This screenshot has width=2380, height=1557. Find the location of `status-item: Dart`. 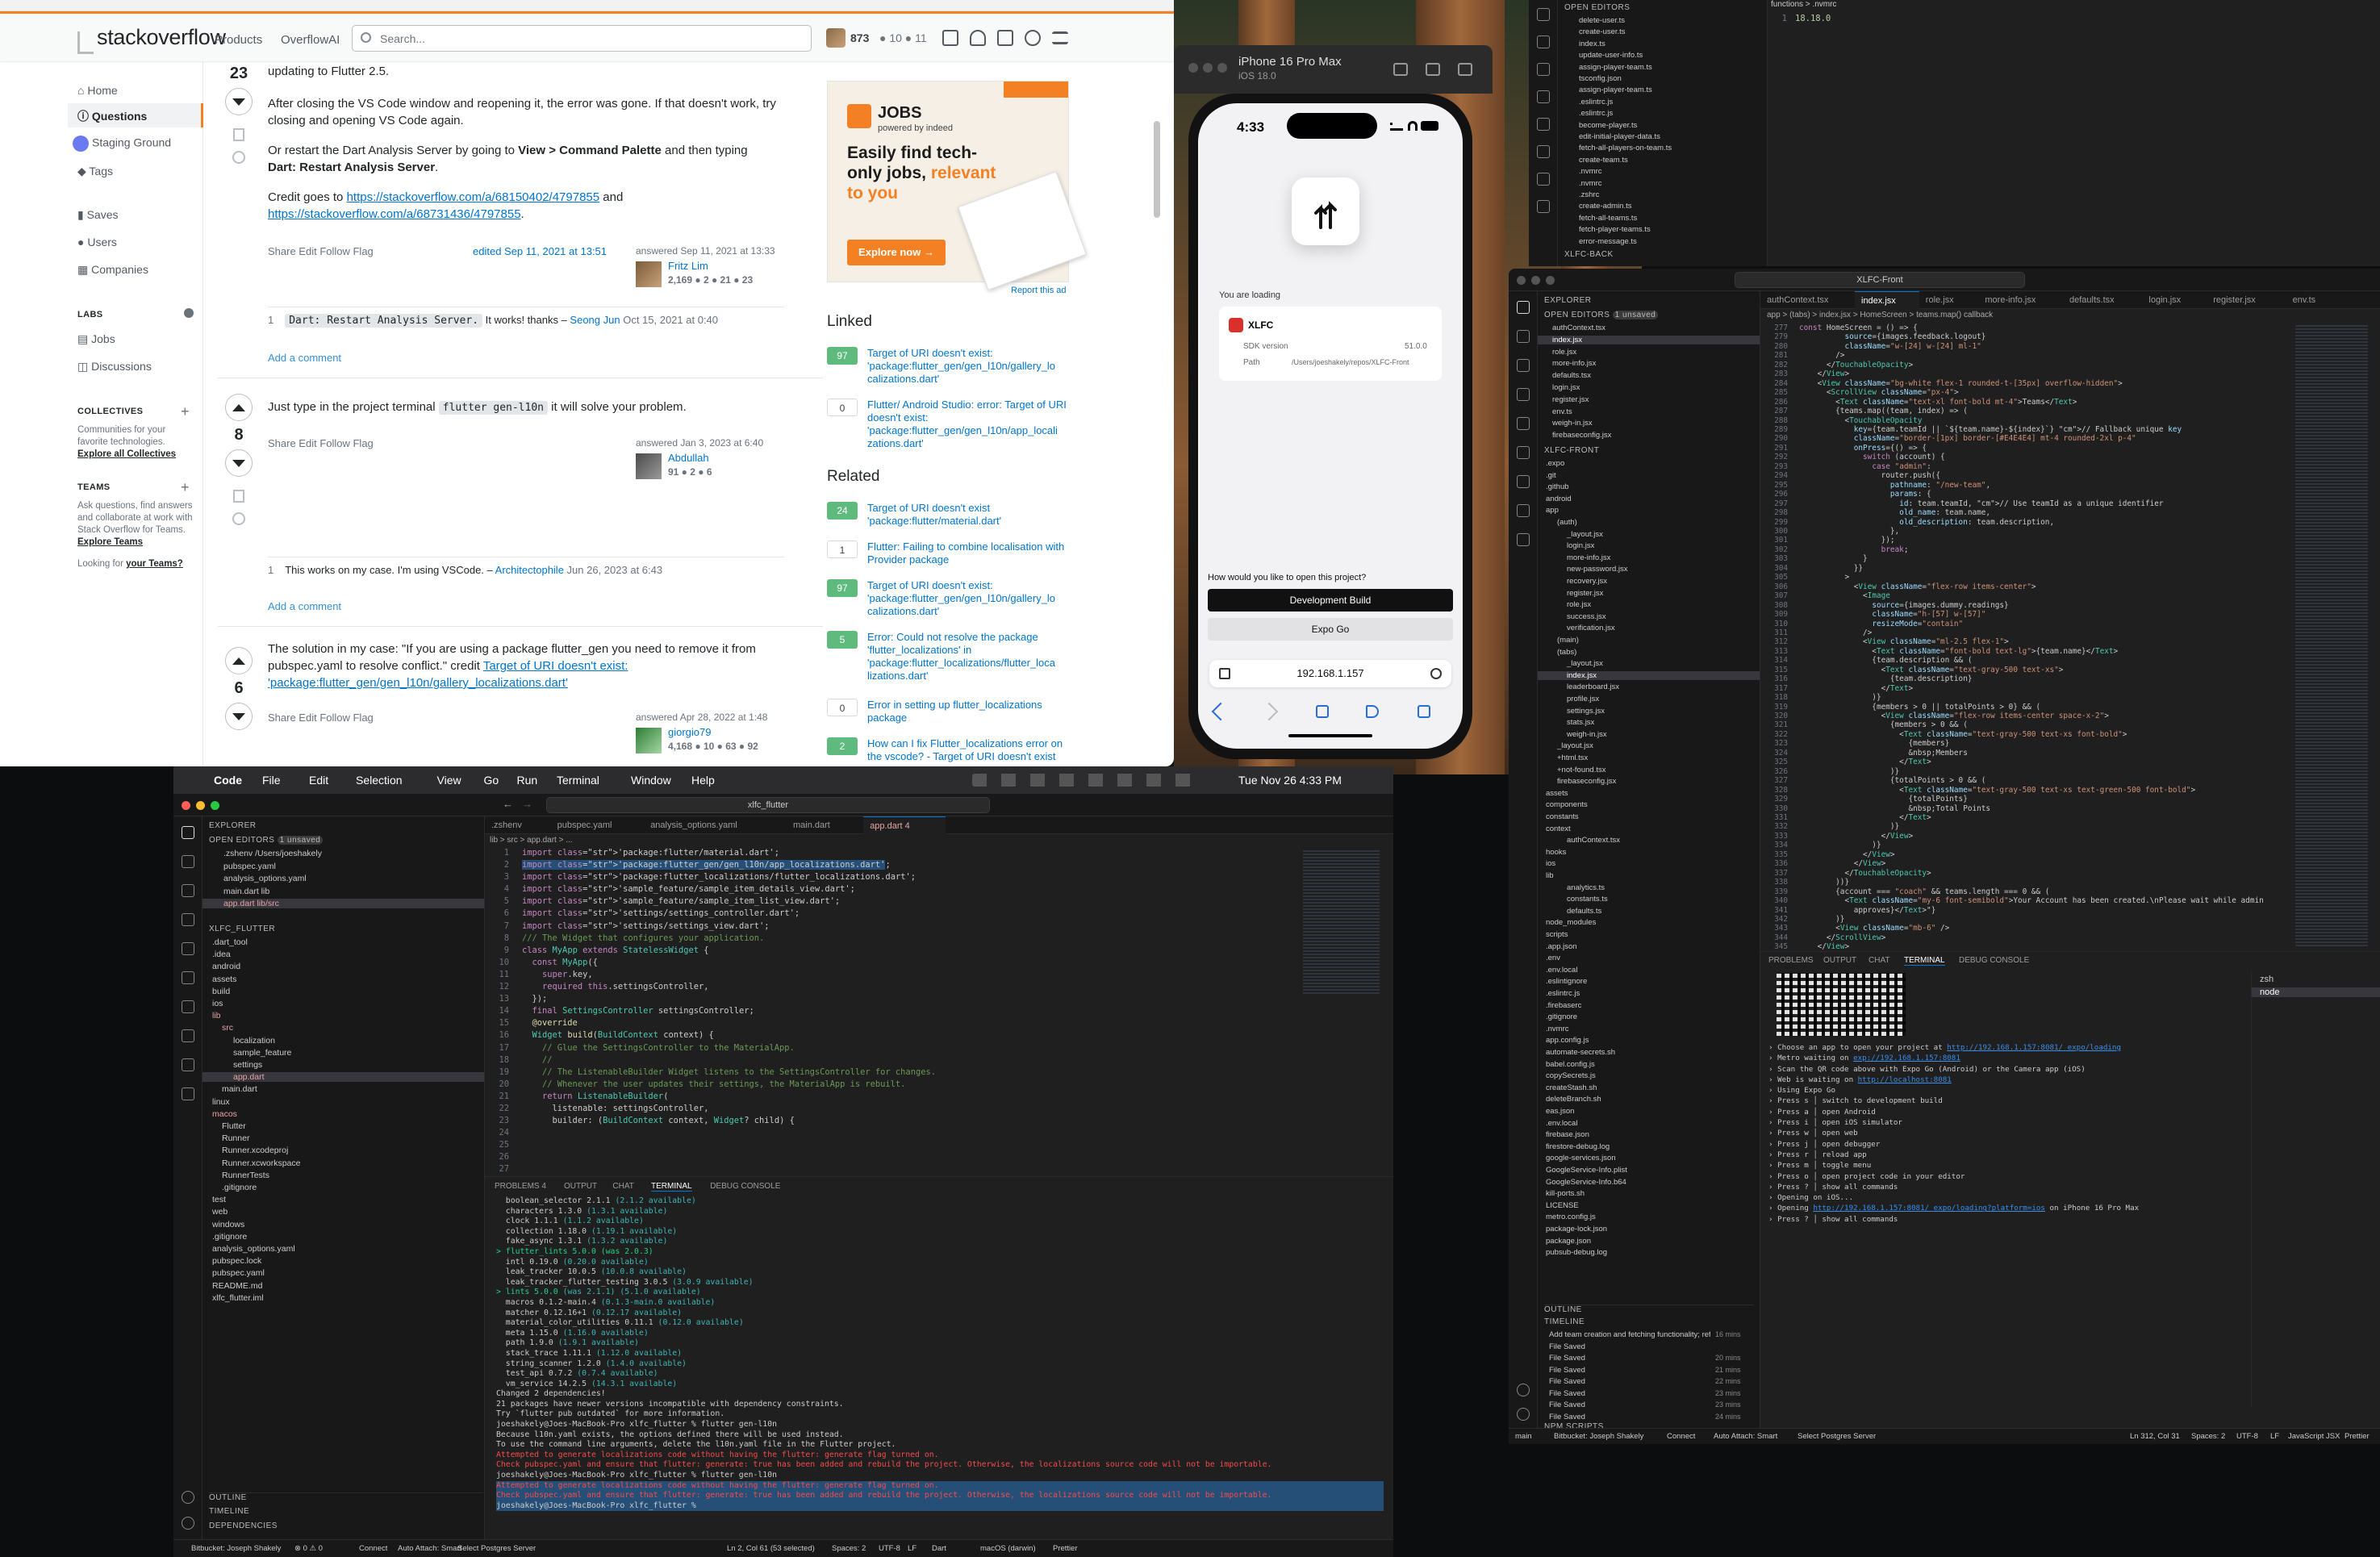

status-item: Dart is located at coordinates (939, 1548).